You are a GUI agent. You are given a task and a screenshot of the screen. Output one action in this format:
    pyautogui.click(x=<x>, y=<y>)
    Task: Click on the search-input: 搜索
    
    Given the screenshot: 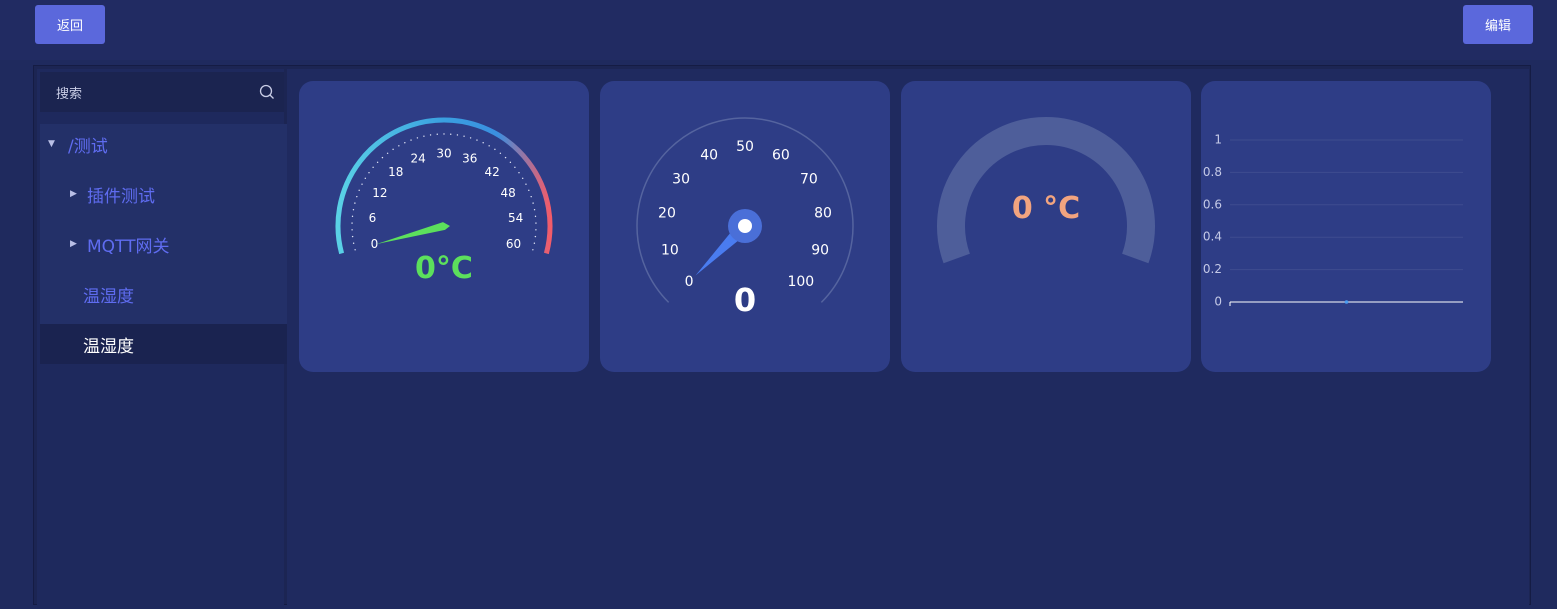 What is the action you would take?
    pyautogui.click(x=162, y=92)
    